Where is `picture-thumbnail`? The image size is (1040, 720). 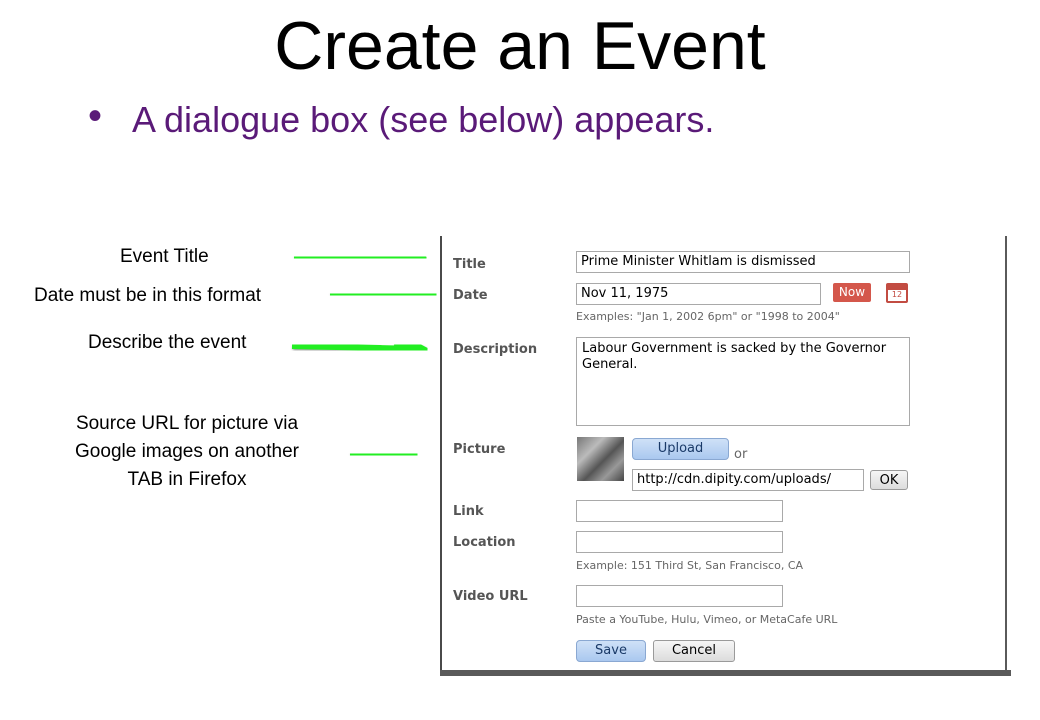 picture-thumbnail is located at coordinates (600, 459).